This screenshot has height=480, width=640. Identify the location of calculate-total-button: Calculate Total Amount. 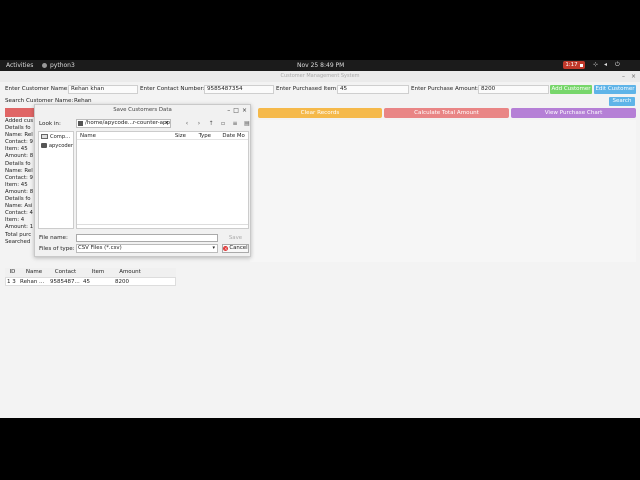
(446, 113).